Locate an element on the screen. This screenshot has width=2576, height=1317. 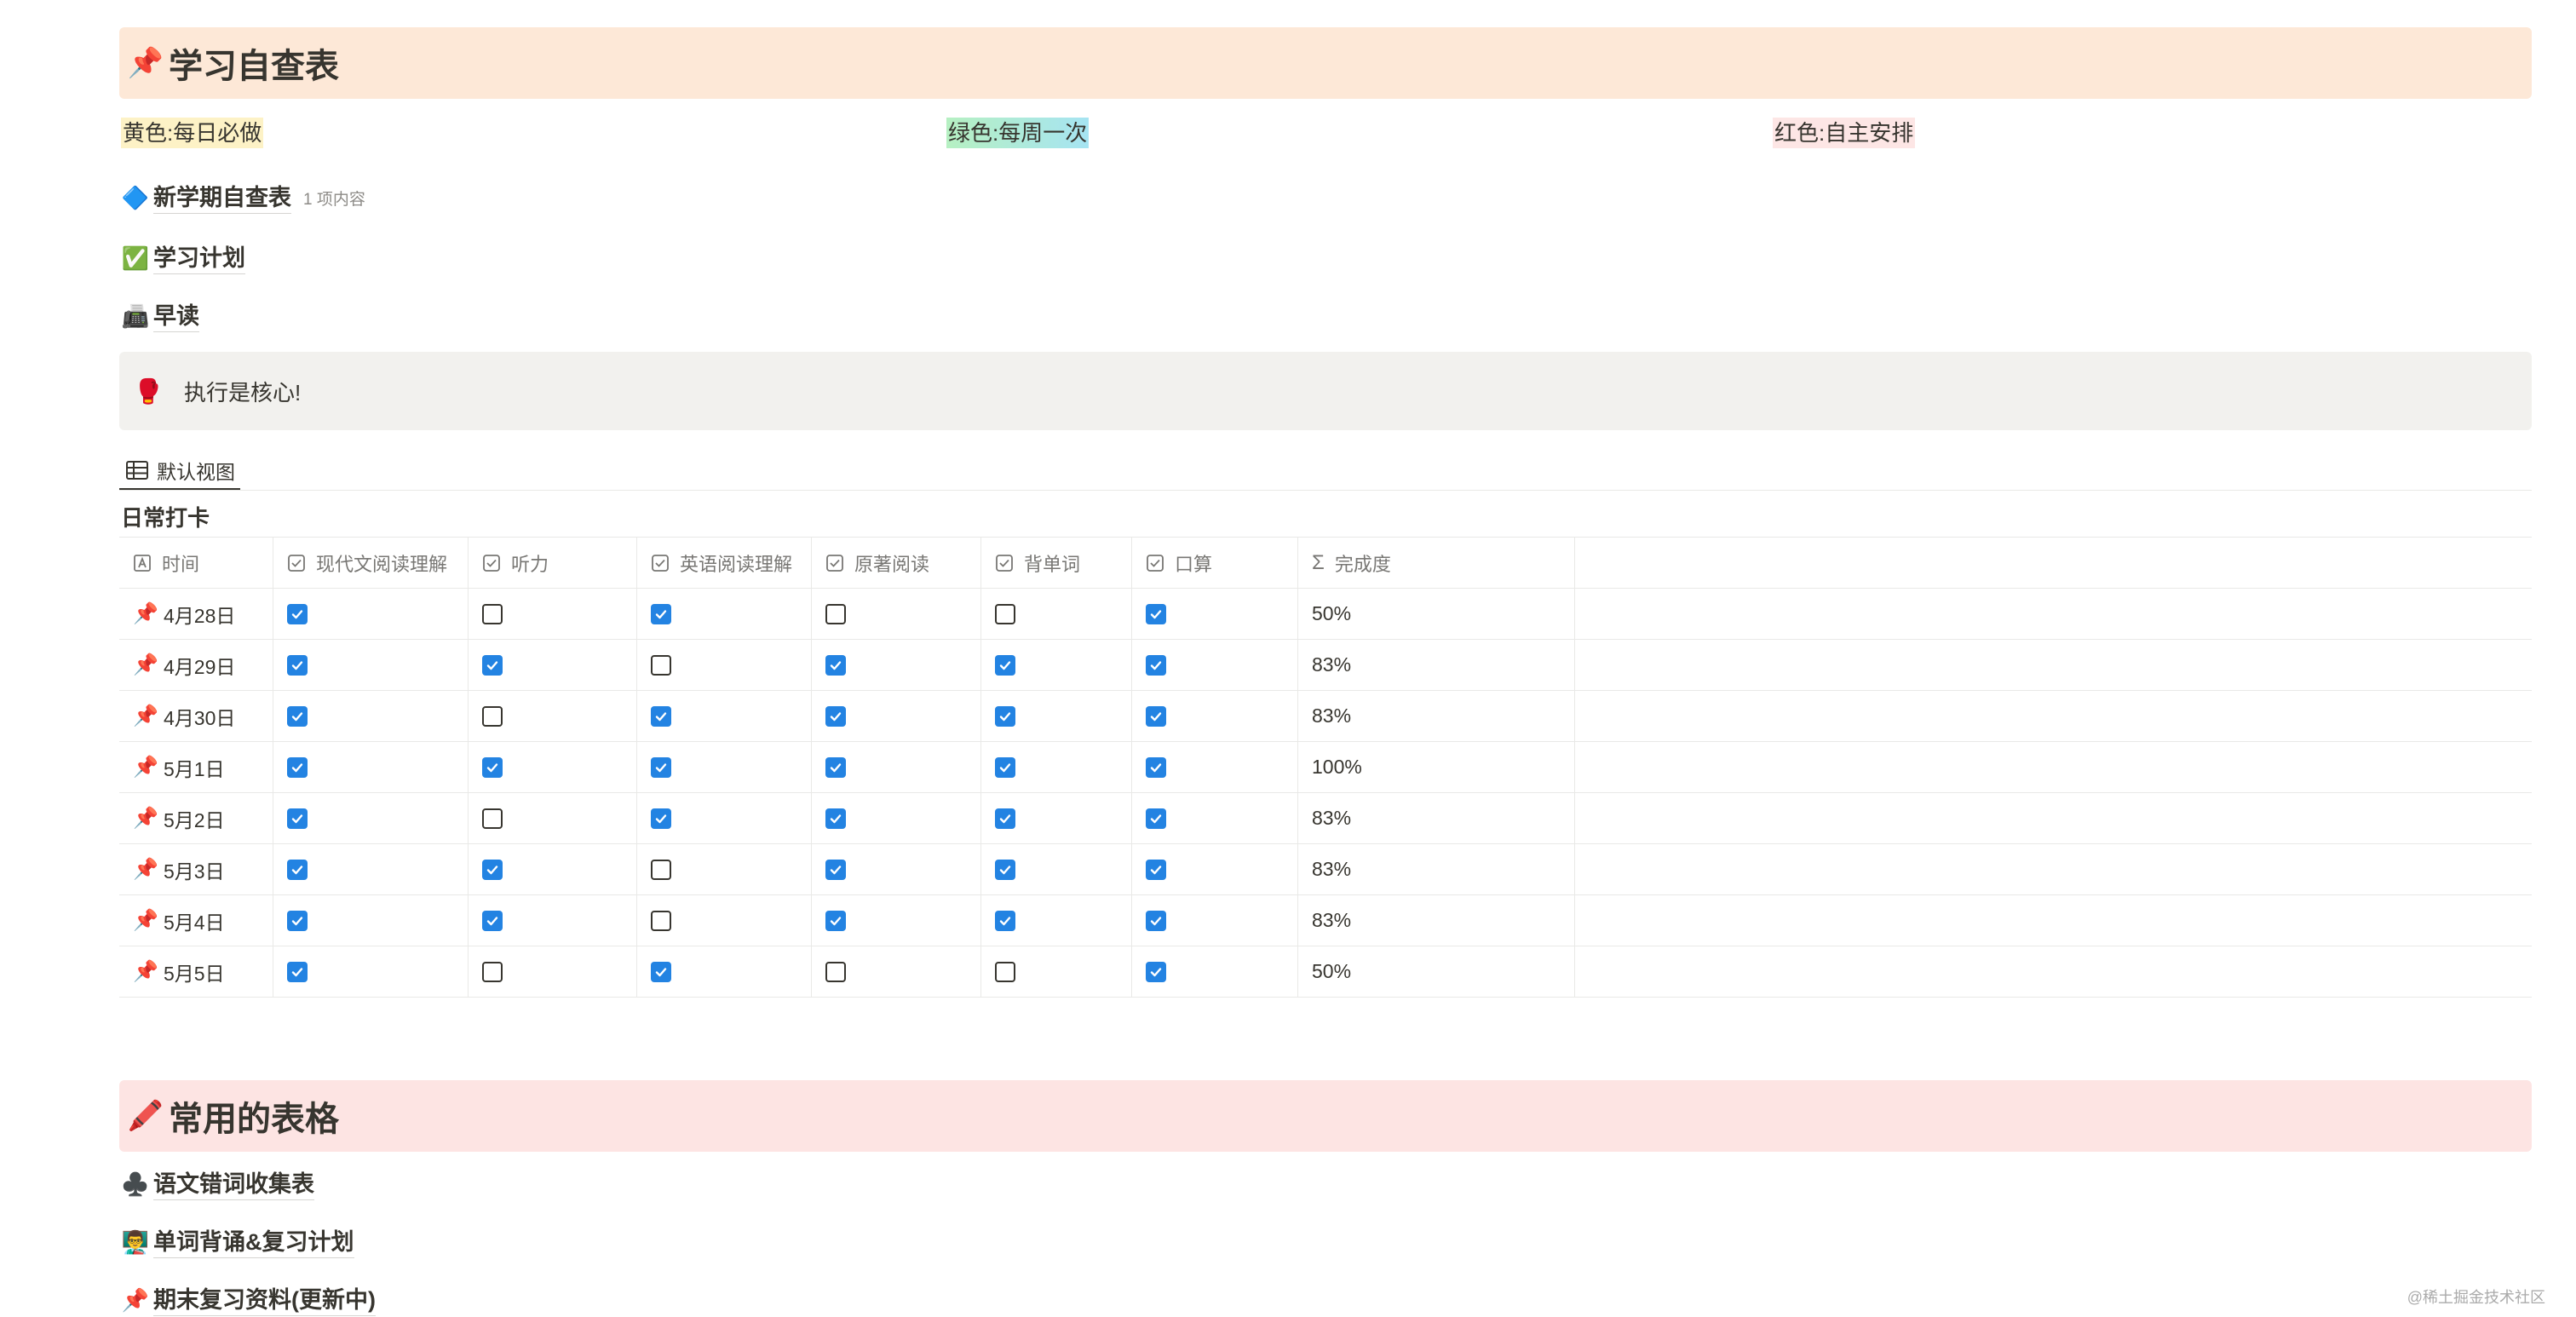
cell-date: 📌 4月28日 is located at coordinates (196, 614).